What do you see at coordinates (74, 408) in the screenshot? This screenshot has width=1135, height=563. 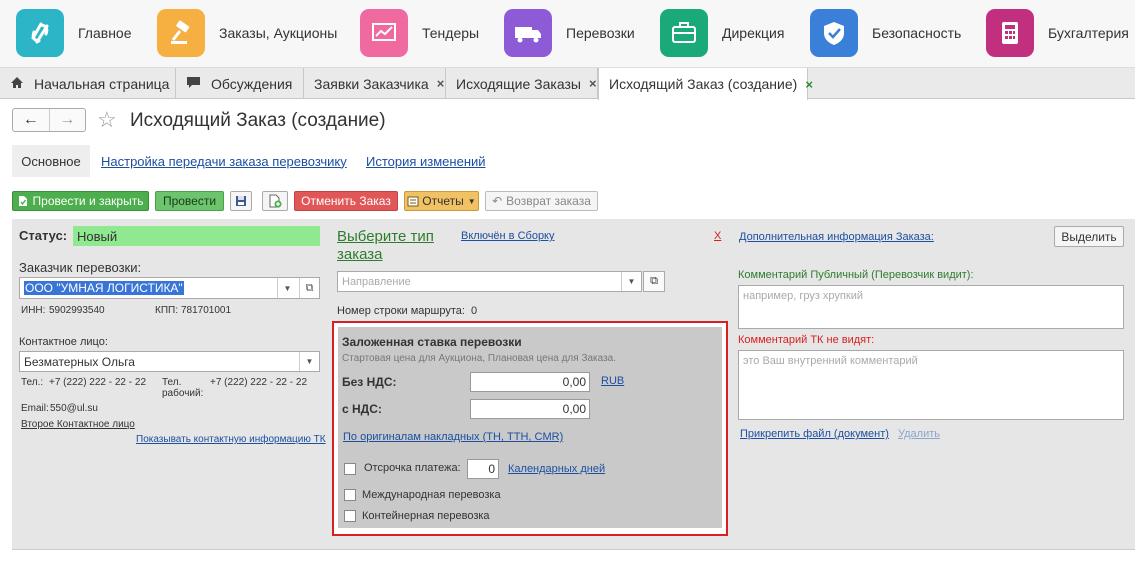 I see `email-value: 550@ul.su` at bounding box center [74, 408].